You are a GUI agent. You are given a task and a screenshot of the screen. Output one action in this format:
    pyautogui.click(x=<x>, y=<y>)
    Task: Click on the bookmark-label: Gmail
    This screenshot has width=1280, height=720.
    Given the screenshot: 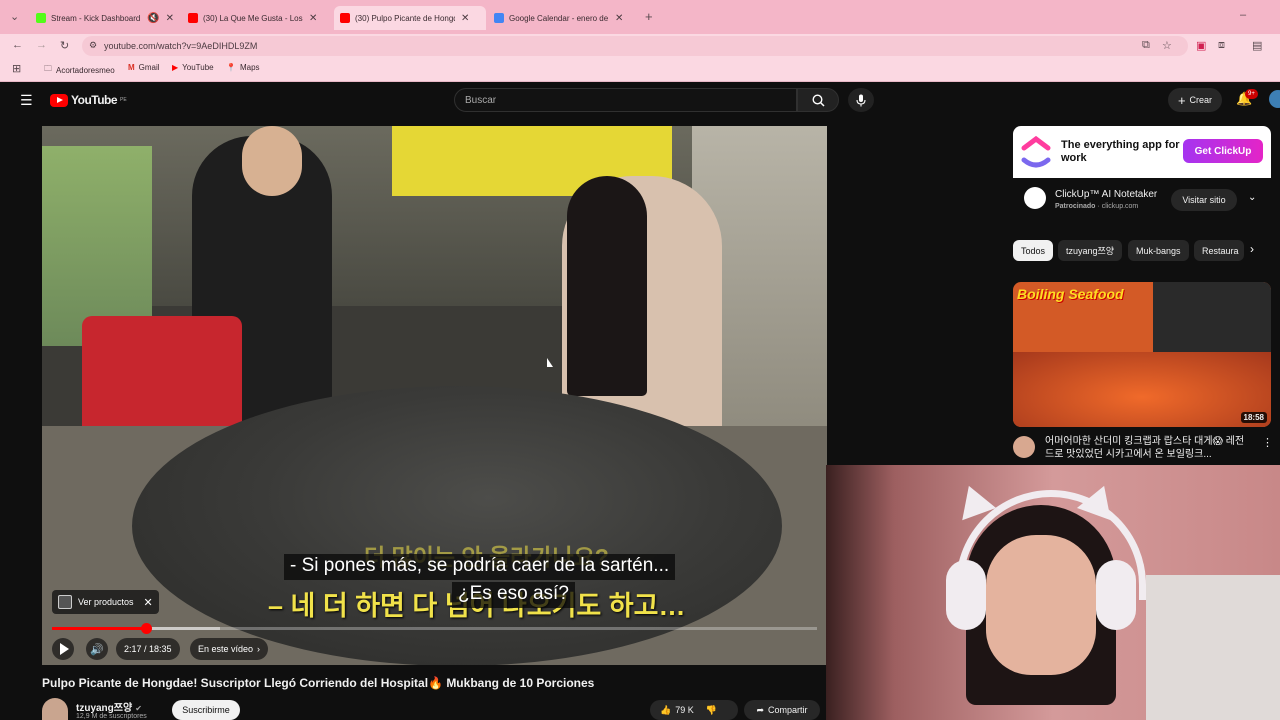 What is the action you would take?
    pyautogui.click(x=149, y=67)
    